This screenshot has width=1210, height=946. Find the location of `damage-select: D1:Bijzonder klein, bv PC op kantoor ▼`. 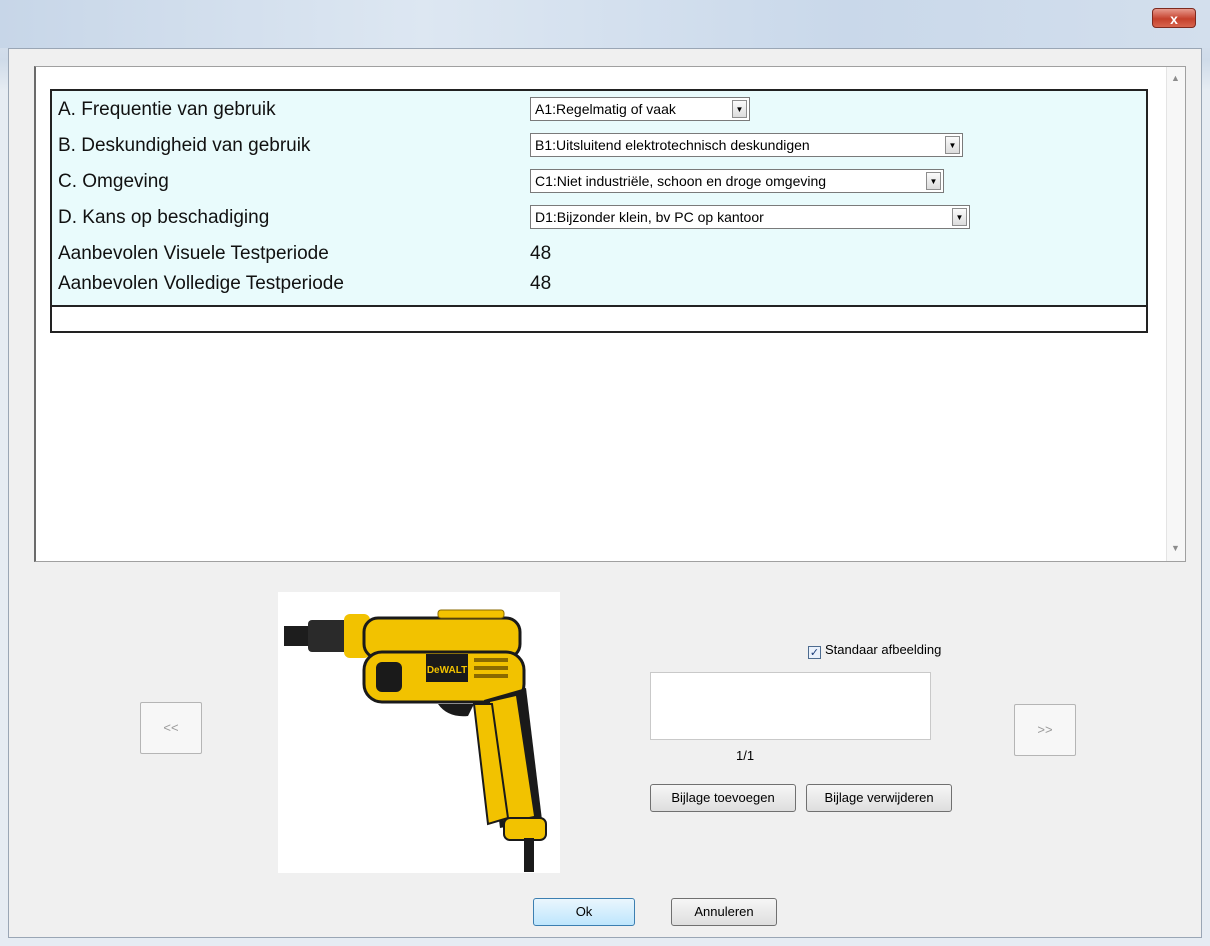

damage-select: D1:Bijzonder klein, bv PC op kantoor ▼ is located at coordinates (750, 217).